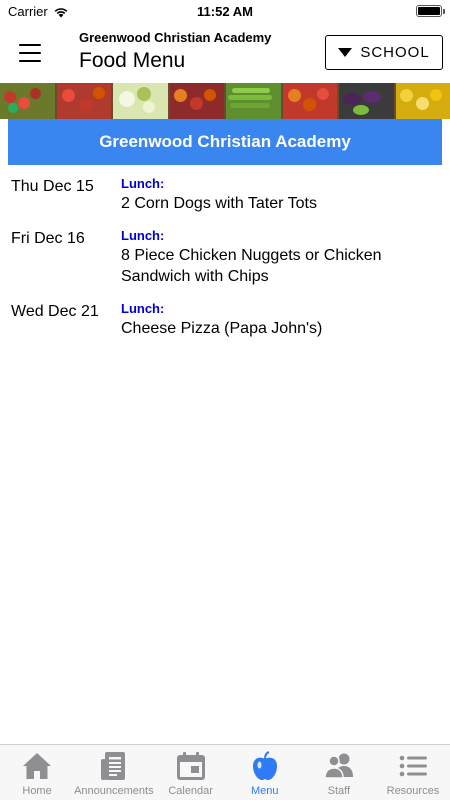  What do you see at coordinates (339, 791) in the screenshot?
I see `tab-label: Staff` at bounding box center [339, 791].